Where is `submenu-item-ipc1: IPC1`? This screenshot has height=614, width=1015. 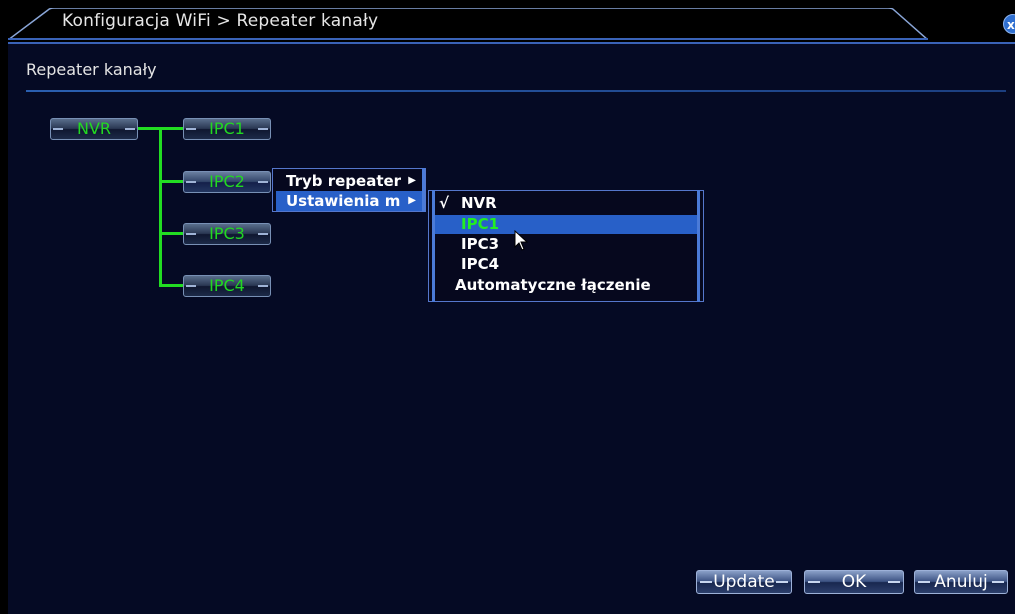 submenu-item-ipc1: IPC1 is located at coordinates (566, 224).